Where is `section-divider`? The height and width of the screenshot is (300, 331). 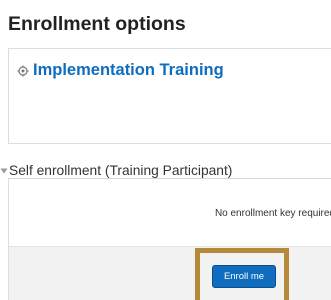 section-divider is located at coordinates (169, 178).